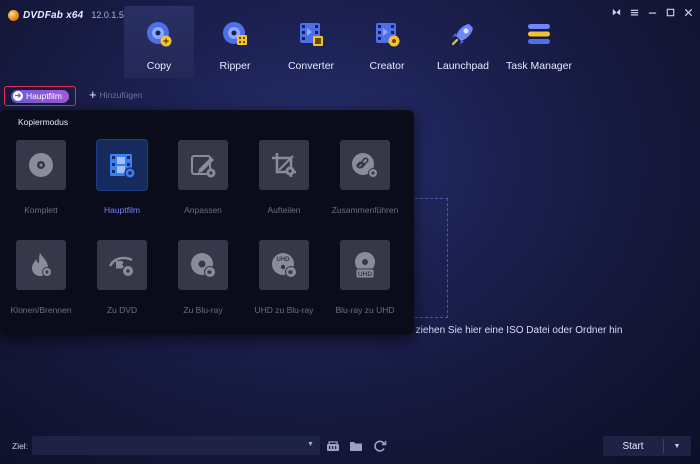  I want to click on disc-icon, so click(41, 165).